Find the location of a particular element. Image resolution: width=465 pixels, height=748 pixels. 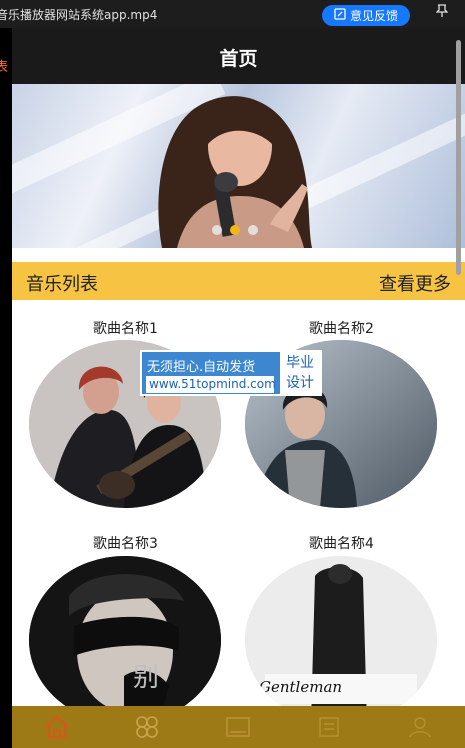

tab-list is located at coordinates (329, 727).